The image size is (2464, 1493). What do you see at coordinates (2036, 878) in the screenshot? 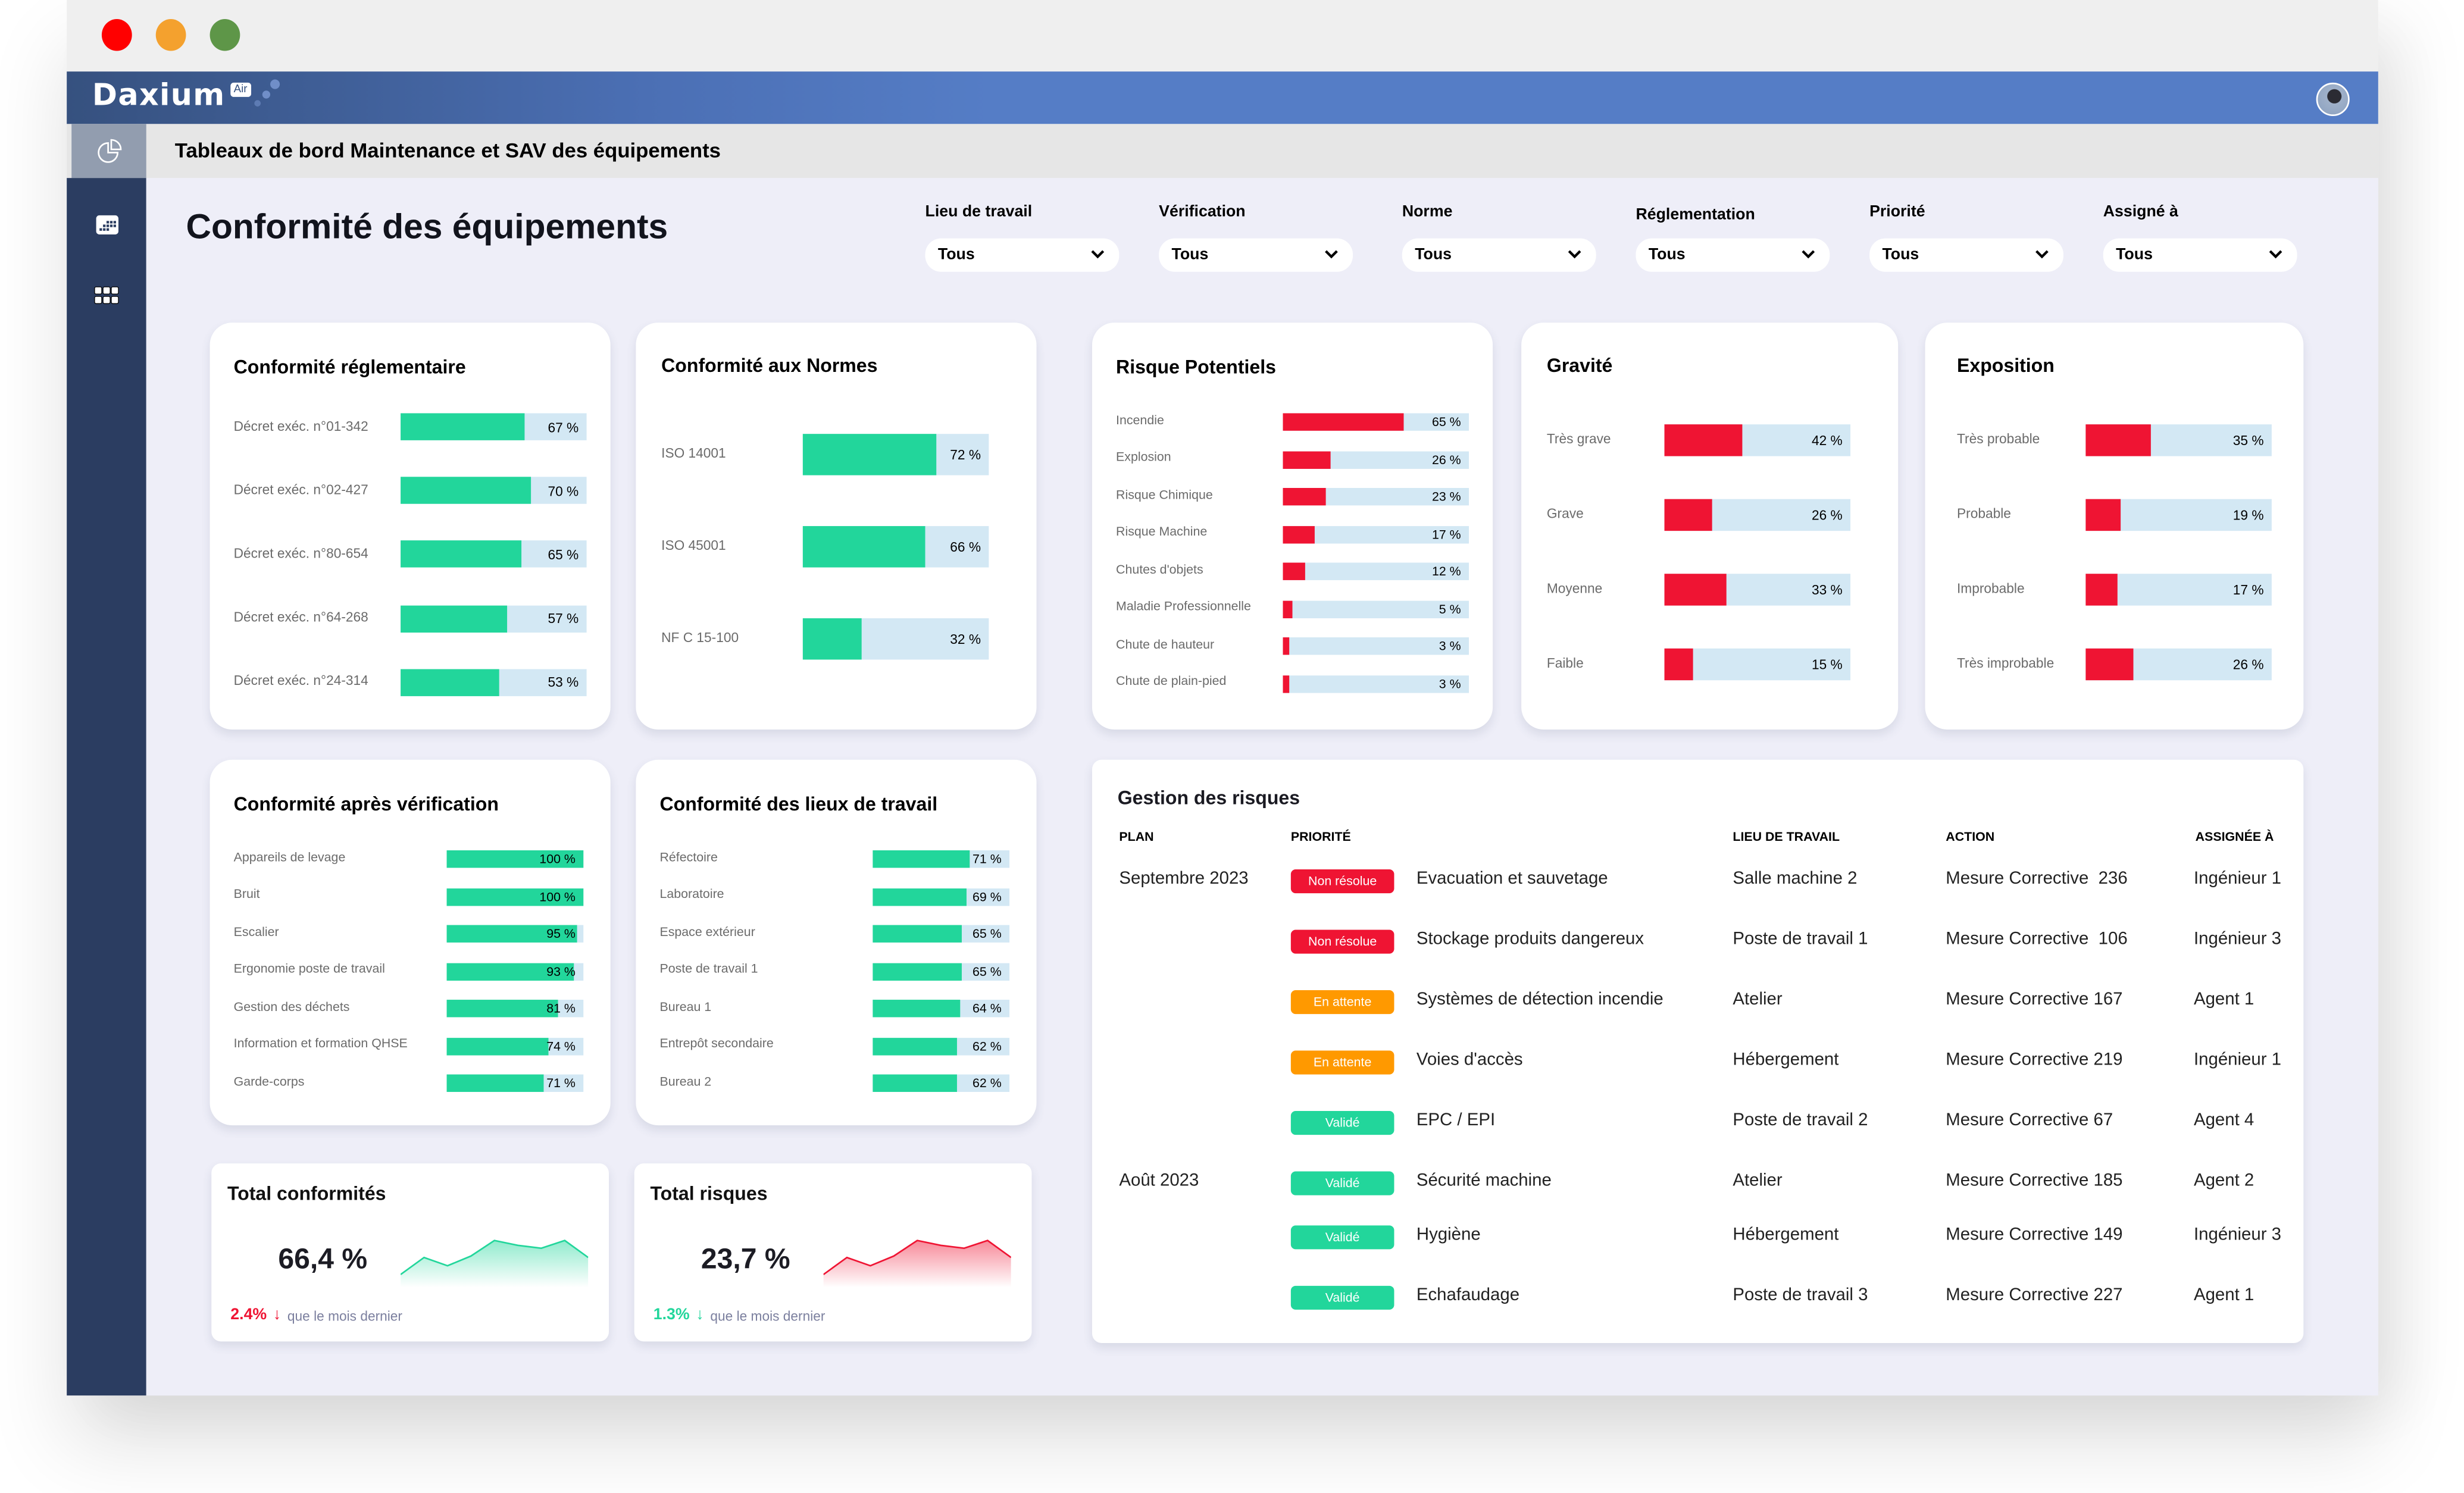
I see `action-cell: Mesure Corrective 236` at bounding box center [2036, 878].